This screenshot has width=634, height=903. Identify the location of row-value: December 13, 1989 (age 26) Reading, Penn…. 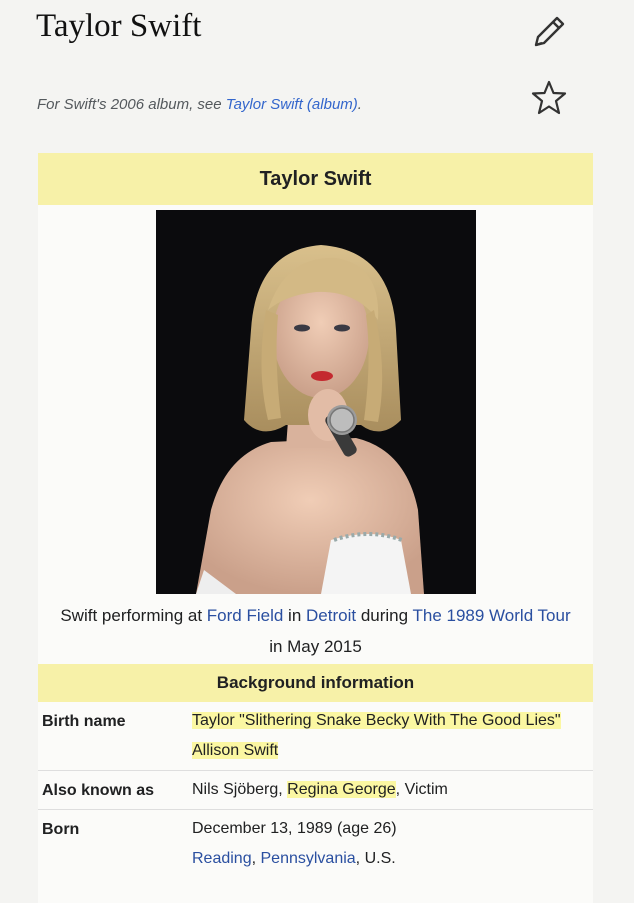
(392, 844).